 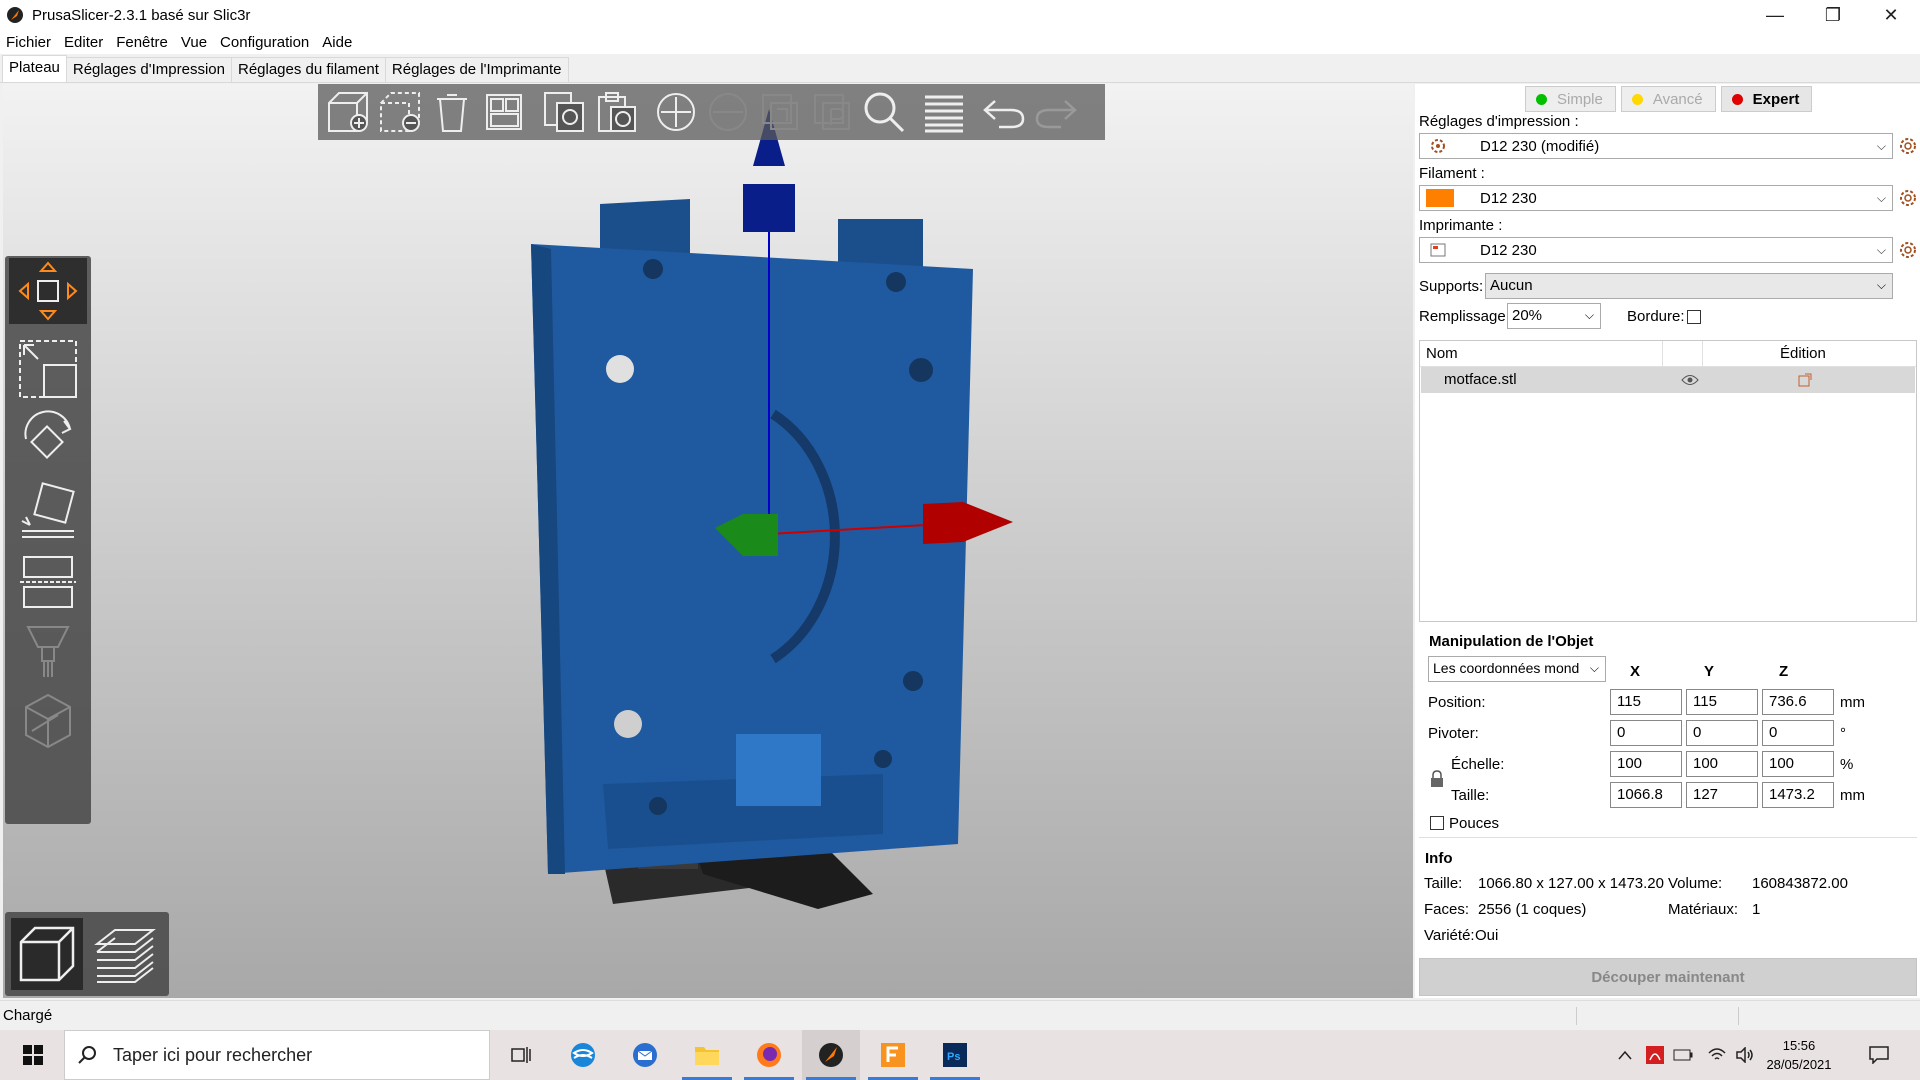 What do you see at coordinates (1879, 1055) in the screenshot?
I see `notification-icon` at bounding box center [1879, 1055].